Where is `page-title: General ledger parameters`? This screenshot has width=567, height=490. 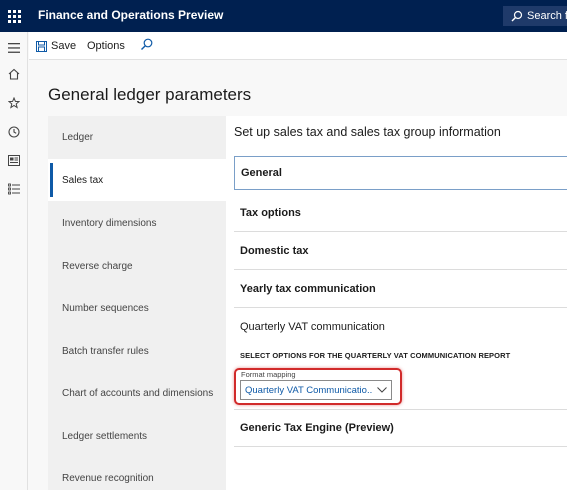 page-title: General ledger parameters is located at coordinates (150, 94).